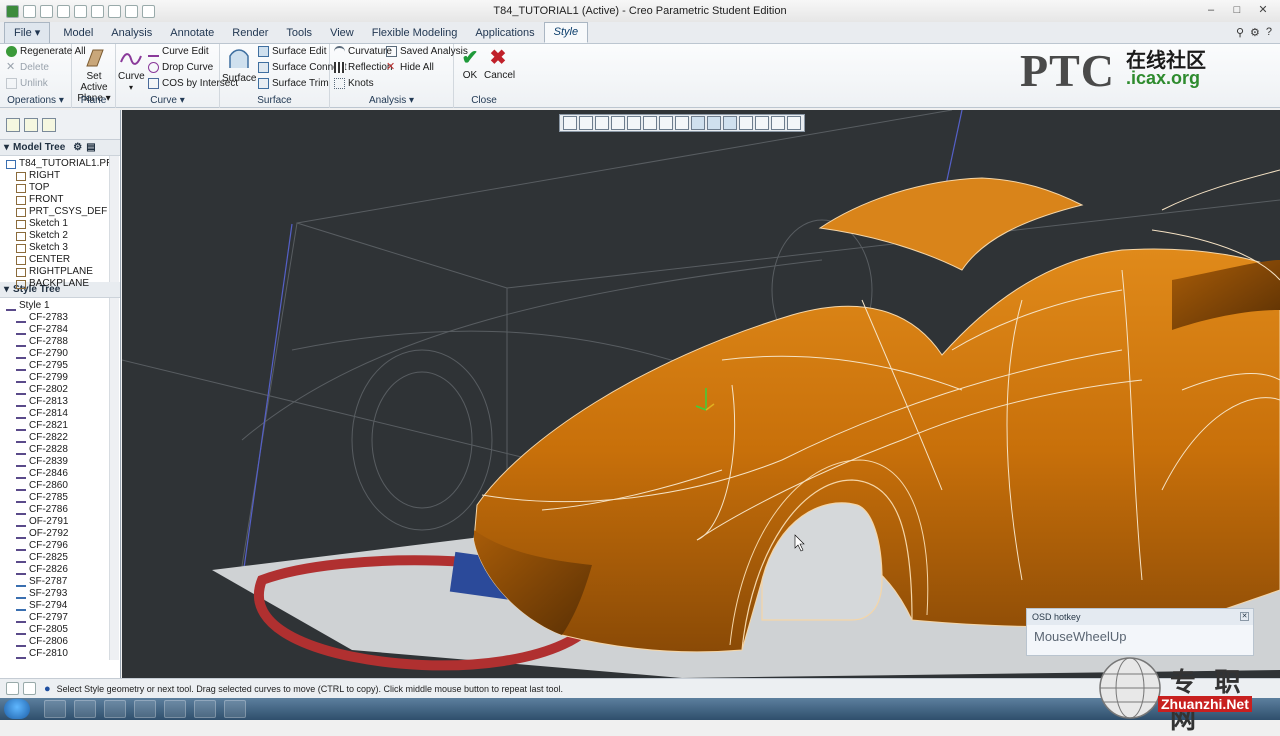 This screenshot has width=1280, height=736. Describe the element at coordinates (6, 147) in the screenshot. I see `collapse-icon: ▾` at that location.